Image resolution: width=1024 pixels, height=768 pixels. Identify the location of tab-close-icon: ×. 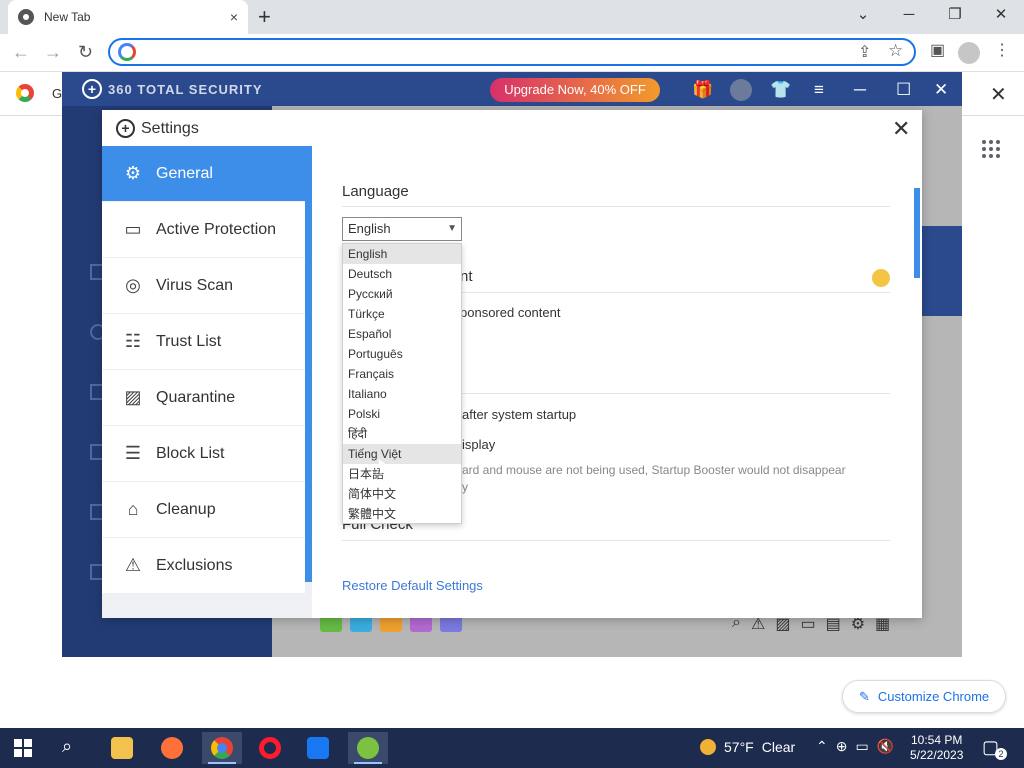
(234, 17).